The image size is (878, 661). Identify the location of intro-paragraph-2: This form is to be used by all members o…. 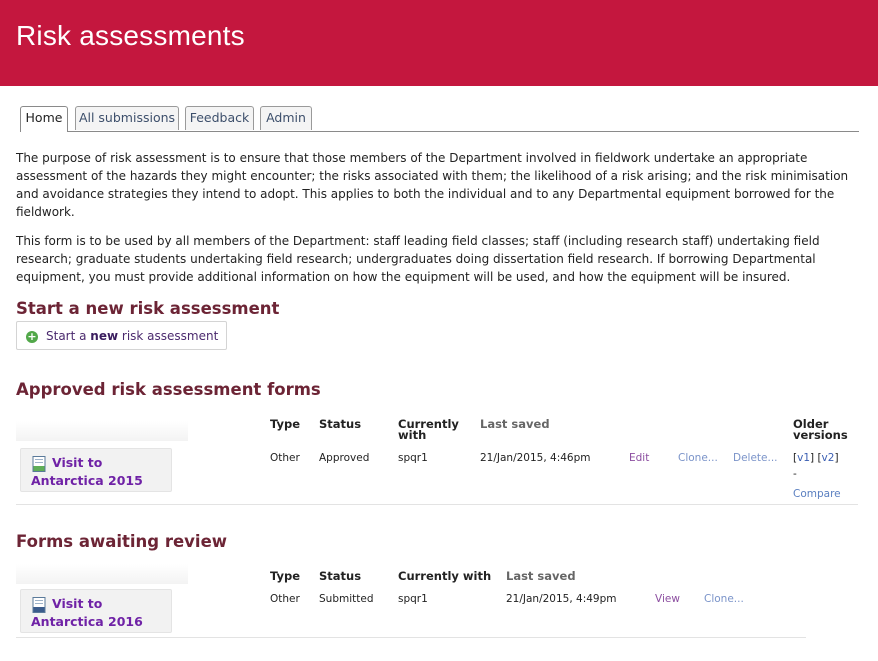
(418, 259).